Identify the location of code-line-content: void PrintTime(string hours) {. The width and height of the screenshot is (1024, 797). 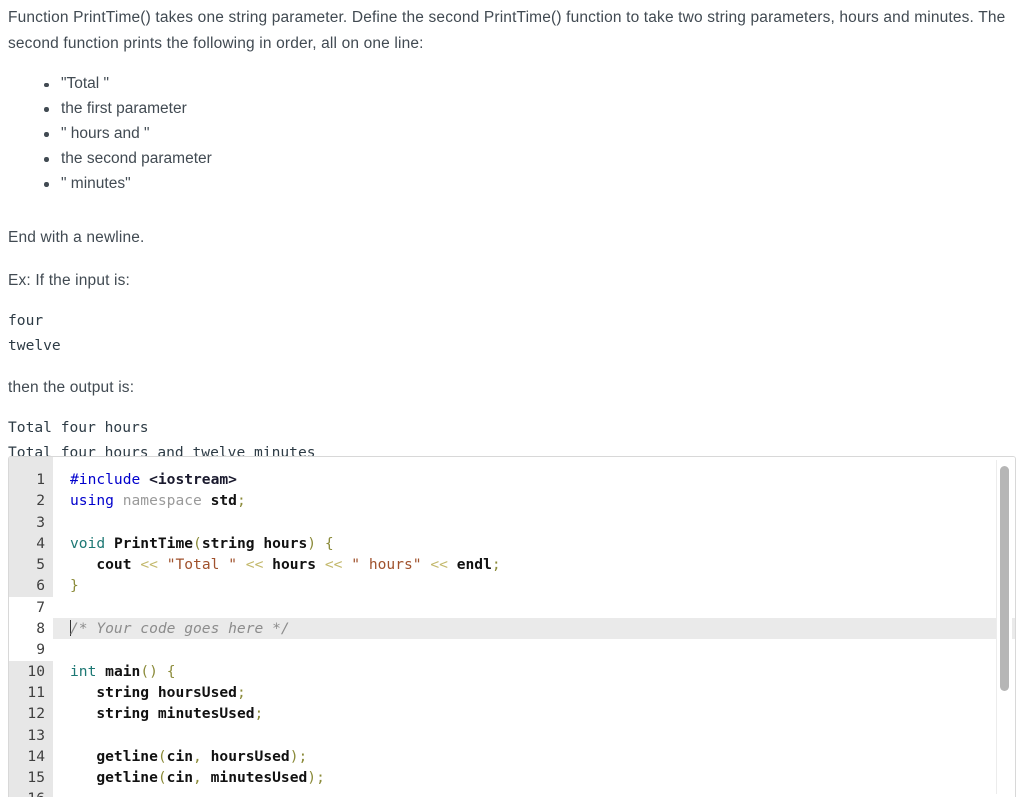
(202, 543).